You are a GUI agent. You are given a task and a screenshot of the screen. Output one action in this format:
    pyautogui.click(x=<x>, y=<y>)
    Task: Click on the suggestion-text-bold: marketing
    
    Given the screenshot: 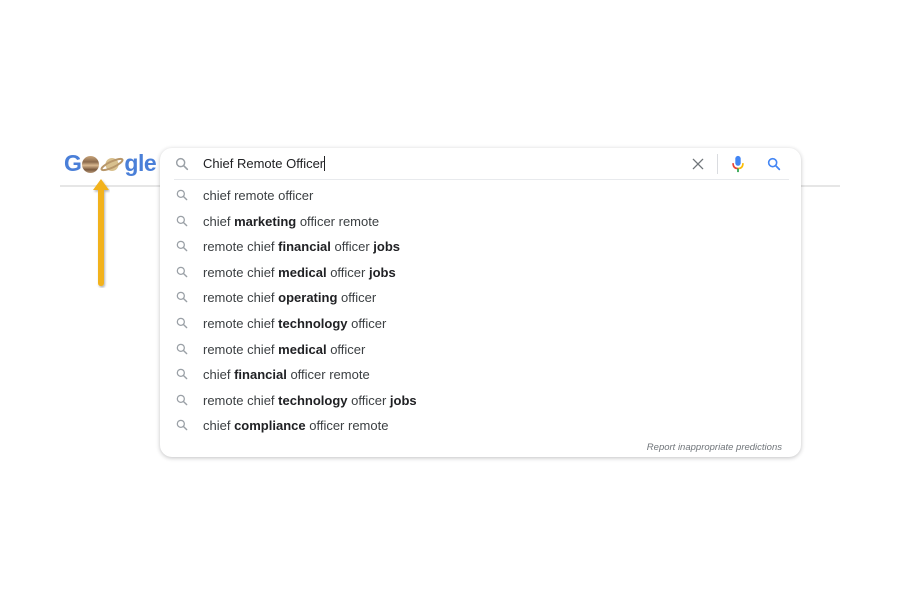 What is the action you would take?
    pyautogui.click(x=265, y=221)
    